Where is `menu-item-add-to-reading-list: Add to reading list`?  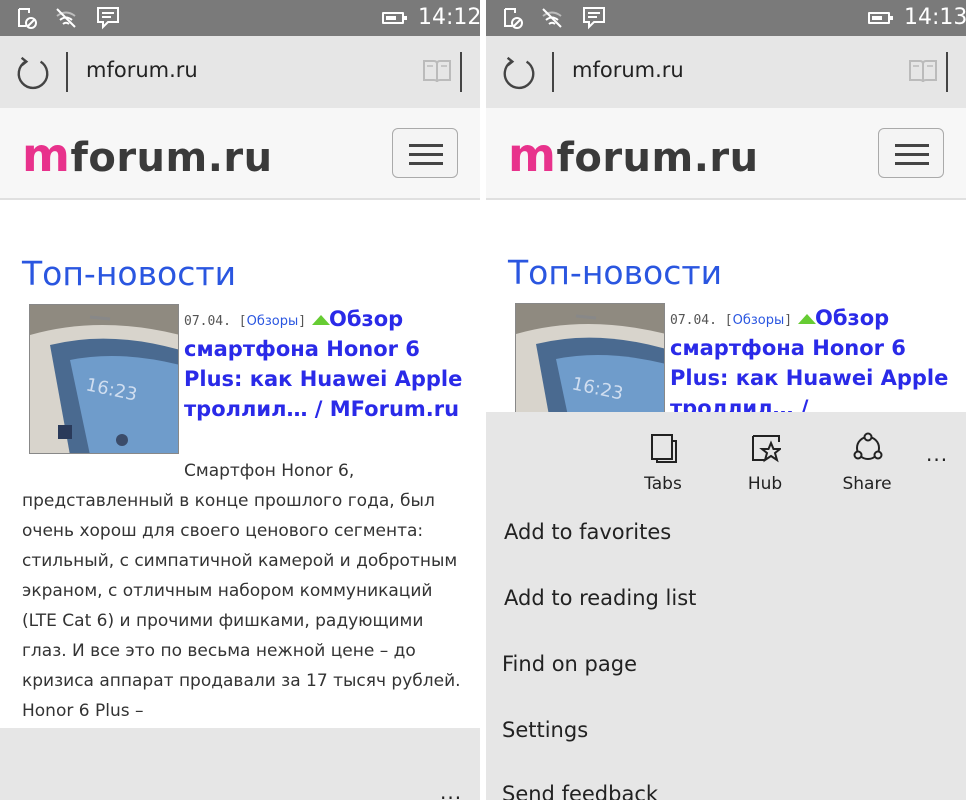
menu-item-add-to-reading-list: Add to reading list is located at coordinates (600, 598).